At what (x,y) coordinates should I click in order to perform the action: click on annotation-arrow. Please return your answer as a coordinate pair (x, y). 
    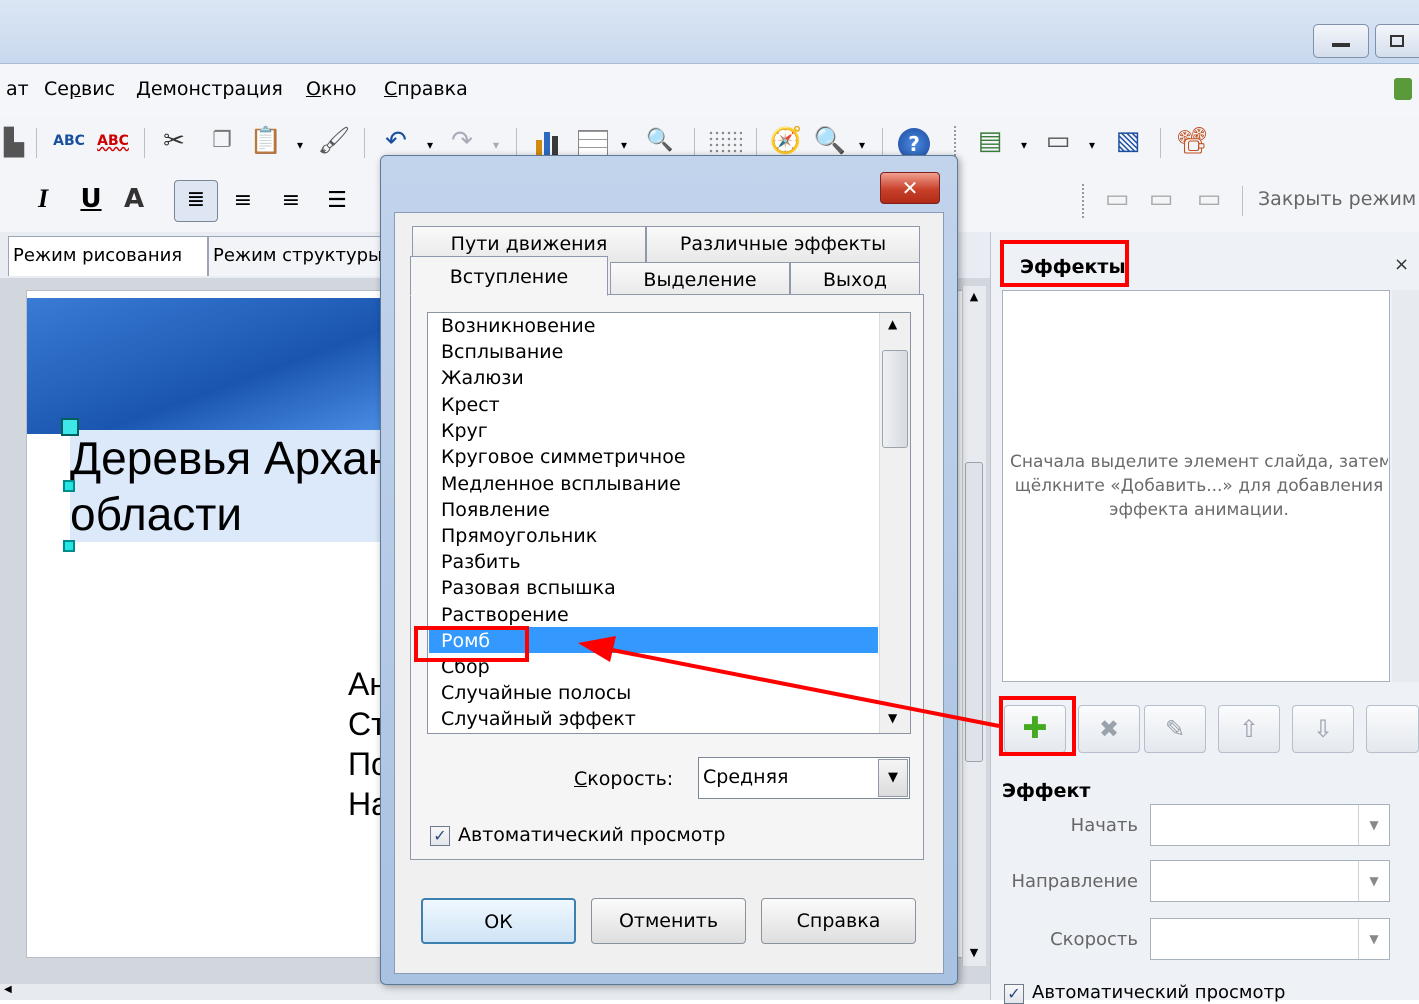
    Looking at the image, I should click on (789, 682).